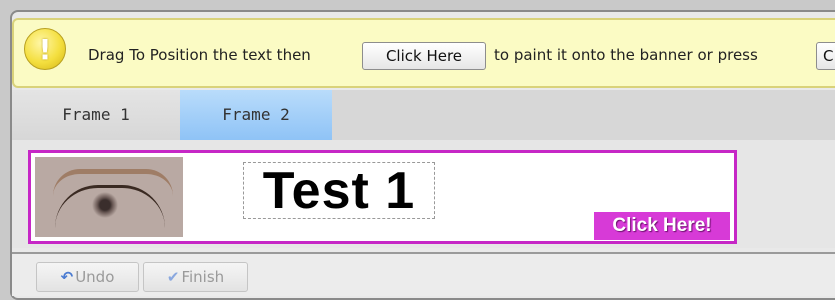 This screenshot has width=835, height=300. Describe the element at coordinates (424, 56) in the screenshot. I see `paint-click-here-button: Click Here` at that location.